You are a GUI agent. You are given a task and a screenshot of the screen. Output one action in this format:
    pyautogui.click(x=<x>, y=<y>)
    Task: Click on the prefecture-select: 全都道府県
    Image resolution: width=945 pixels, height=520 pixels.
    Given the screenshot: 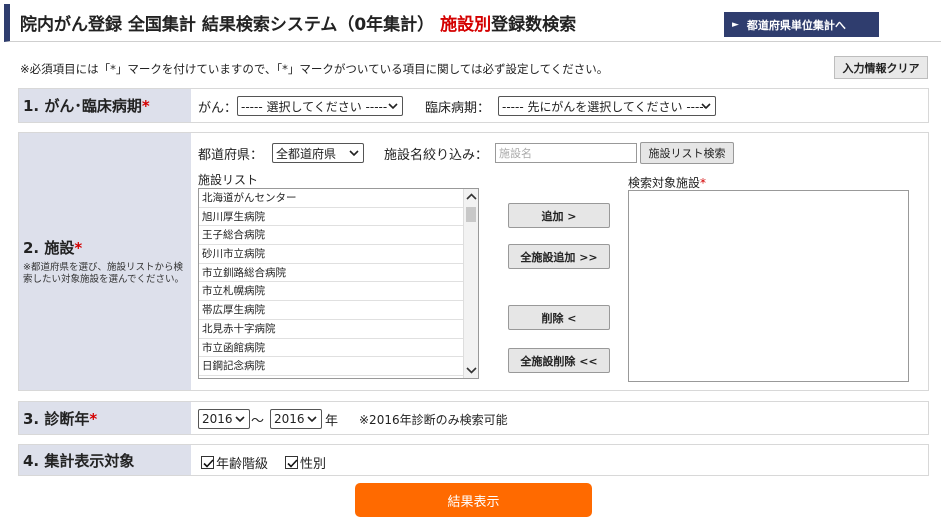 What is the action you would take?
    pyautogui.click(x=318, y=153)
    